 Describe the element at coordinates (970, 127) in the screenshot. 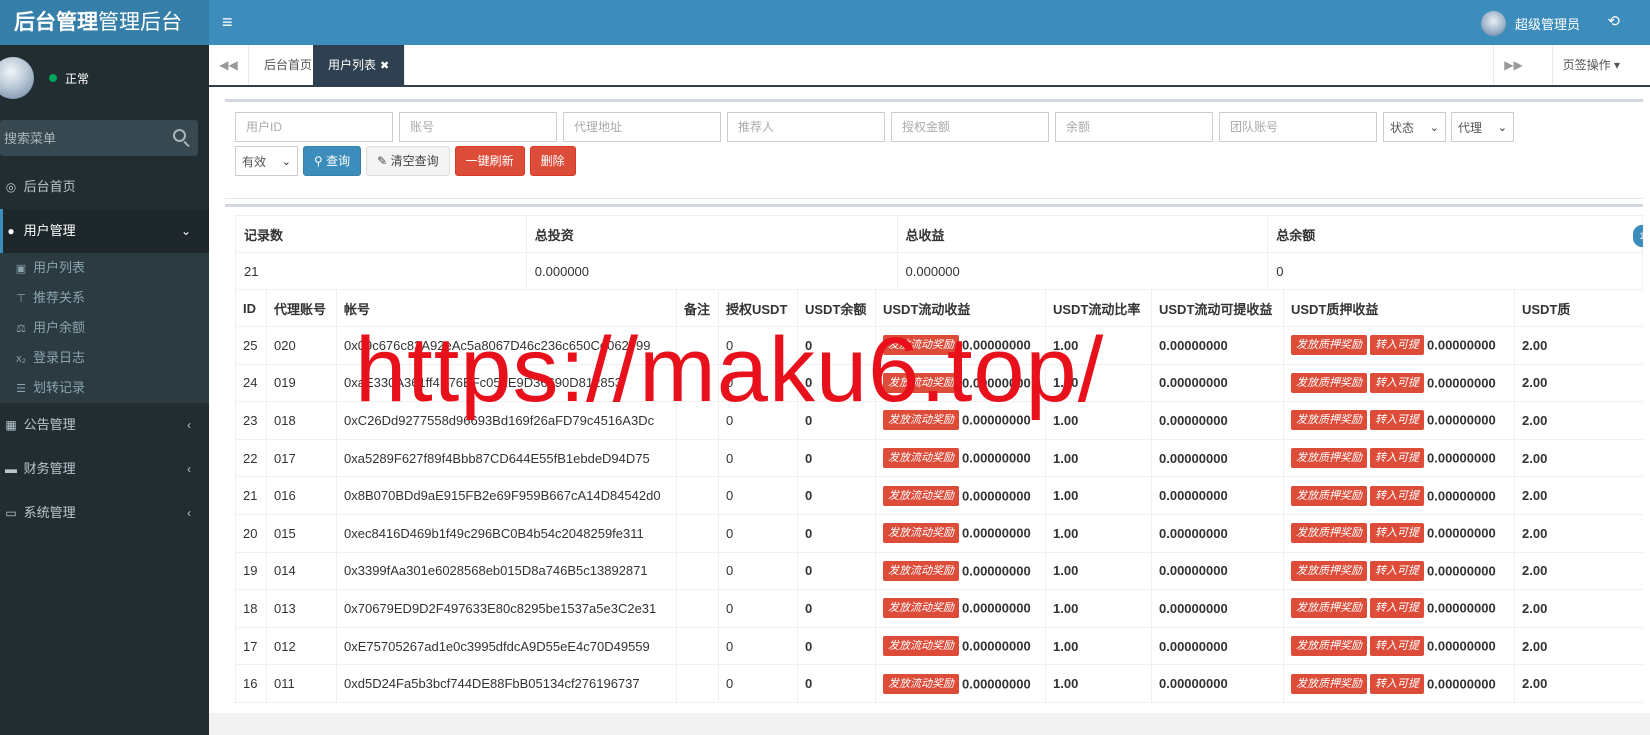

I see `auth-amount-input` at that location.